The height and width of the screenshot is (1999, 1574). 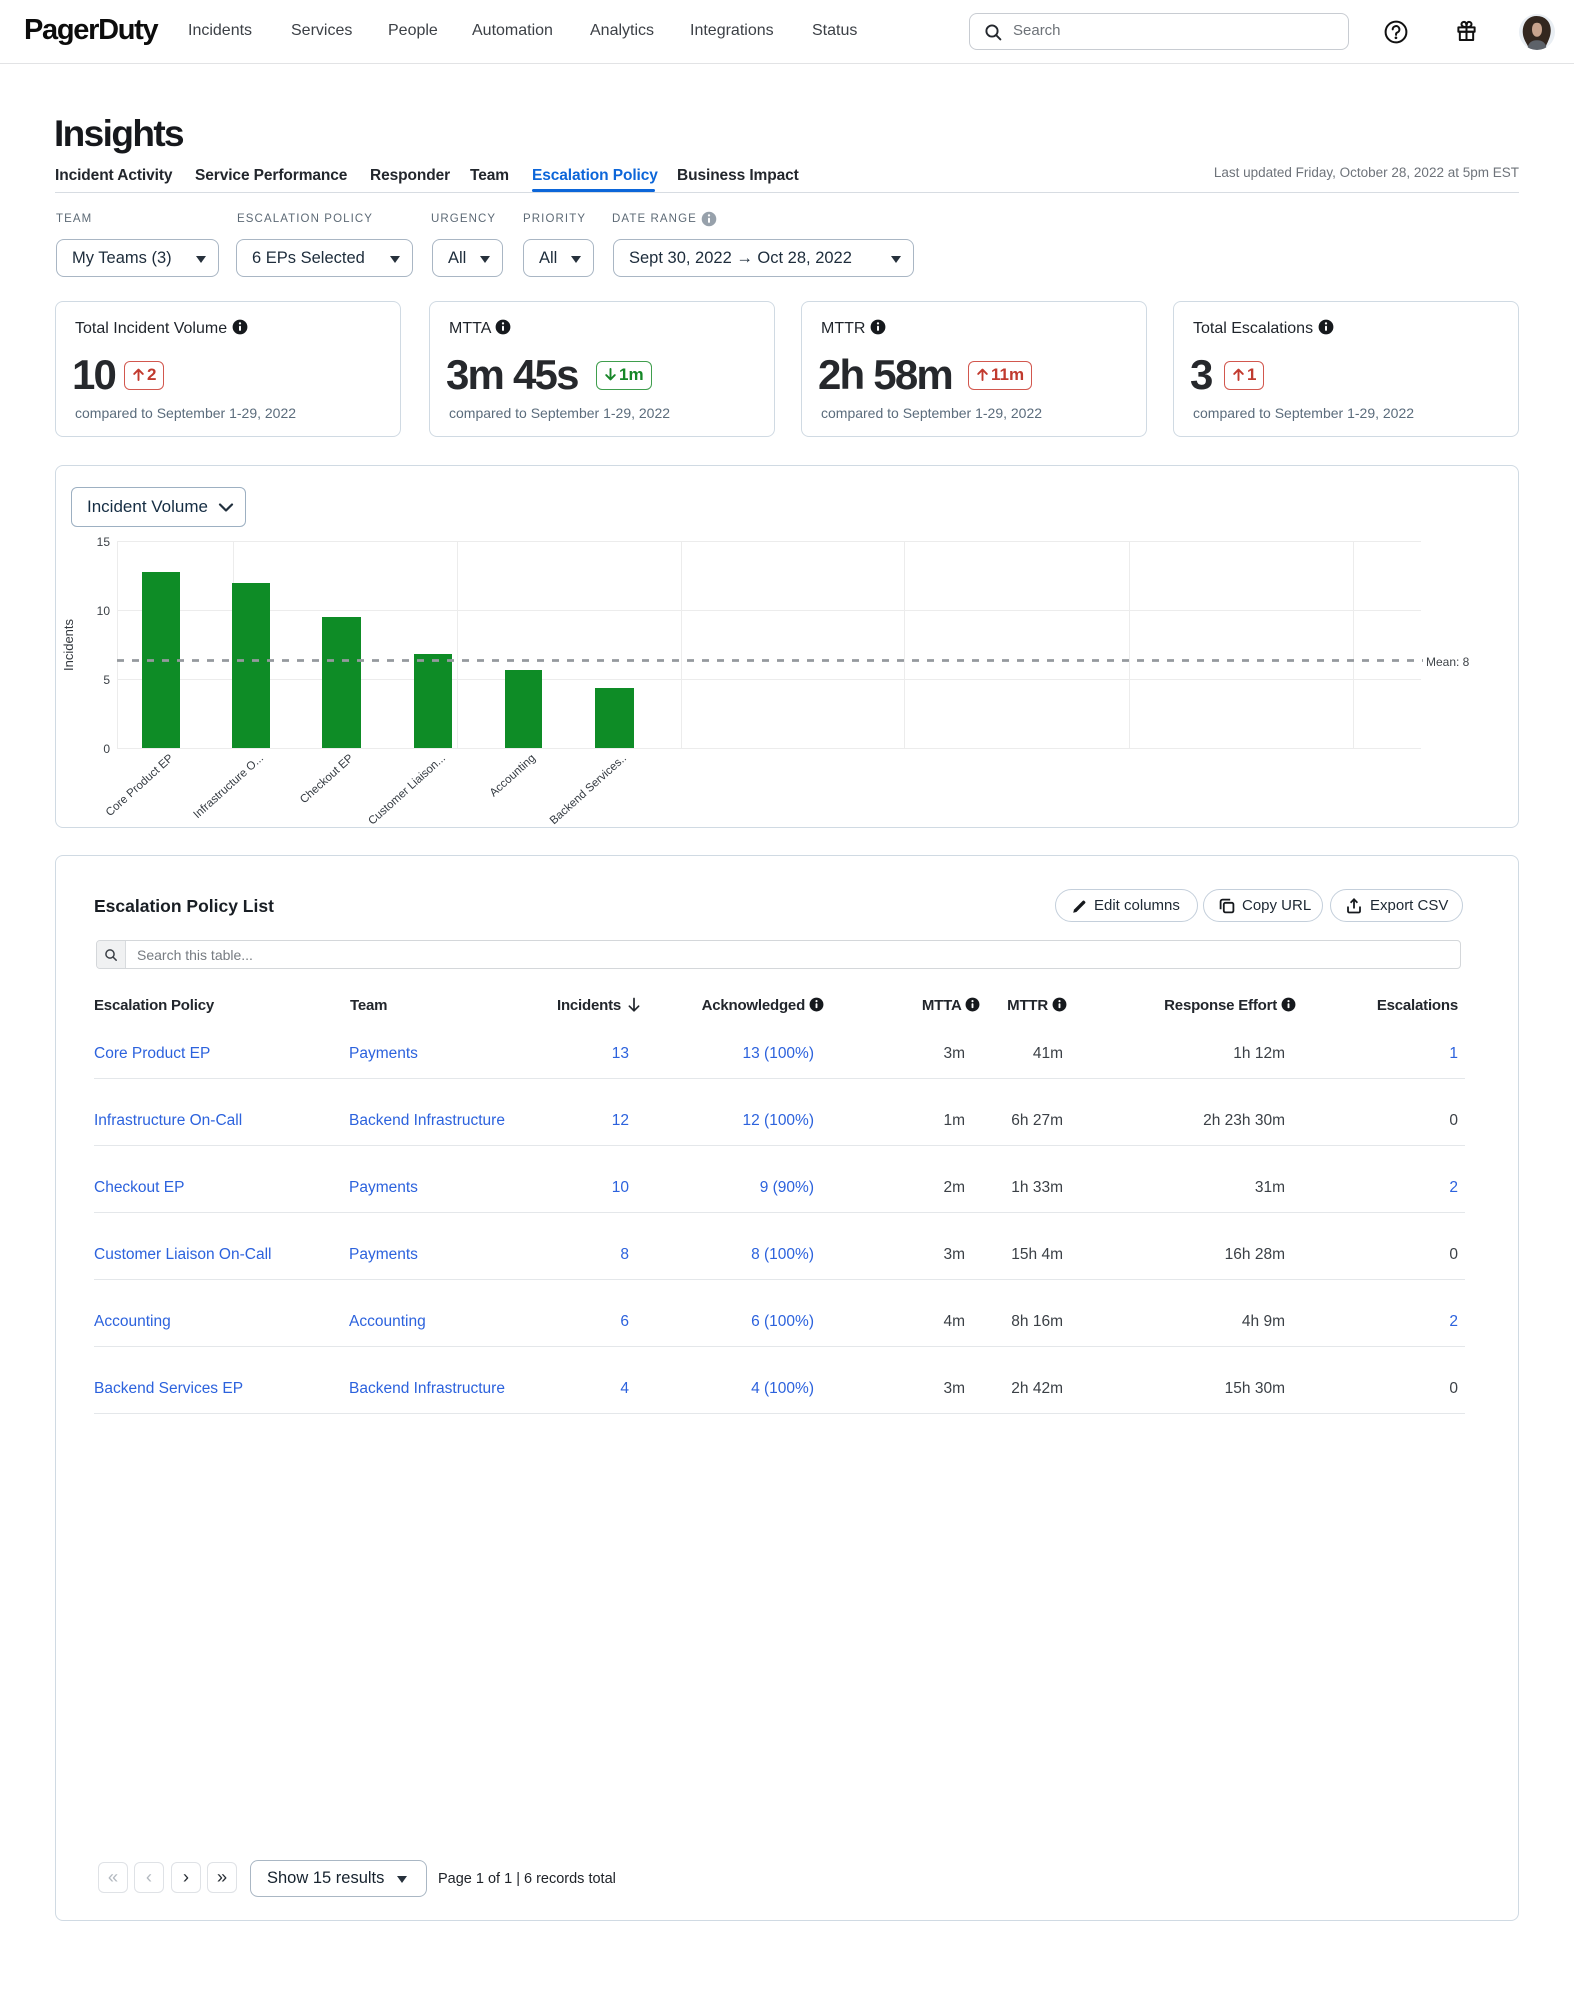 I want to click on svg-text: Accounting, so click(x=513, y=775).